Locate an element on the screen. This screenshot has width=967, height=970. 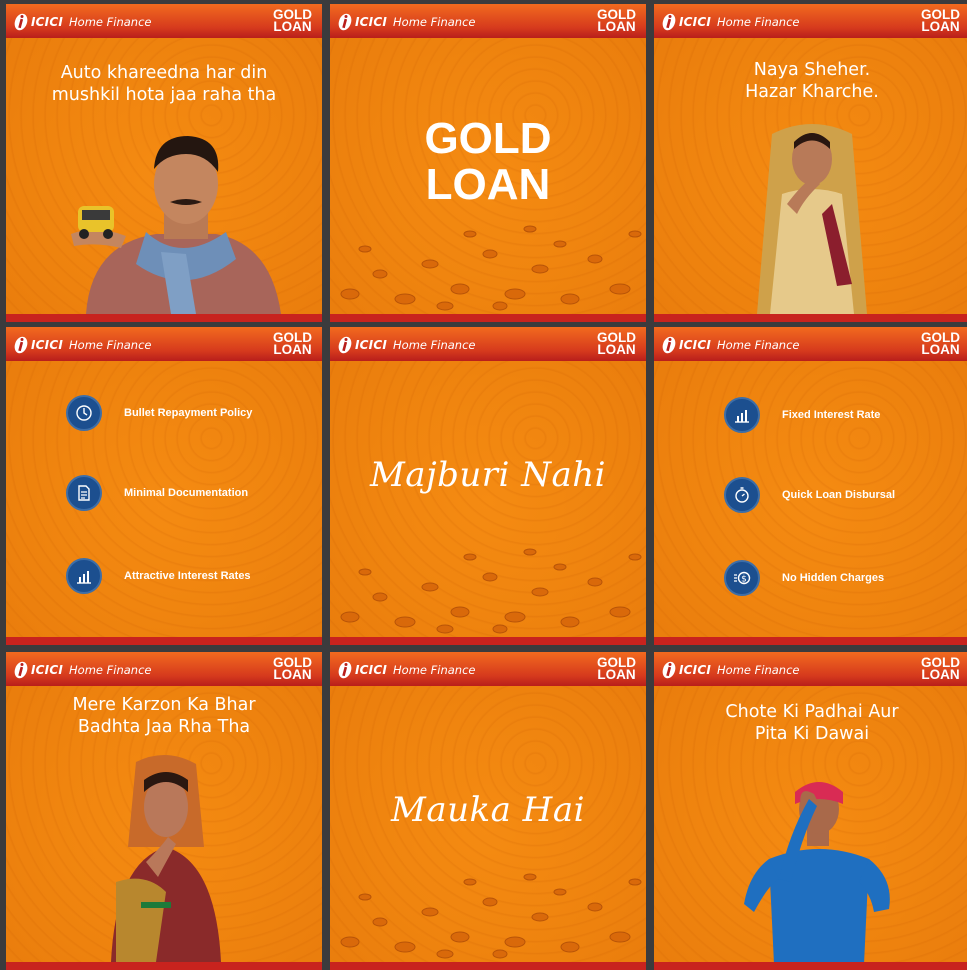
feature-item: Bullet Repayment Policy is located at coordinates (159, 413).